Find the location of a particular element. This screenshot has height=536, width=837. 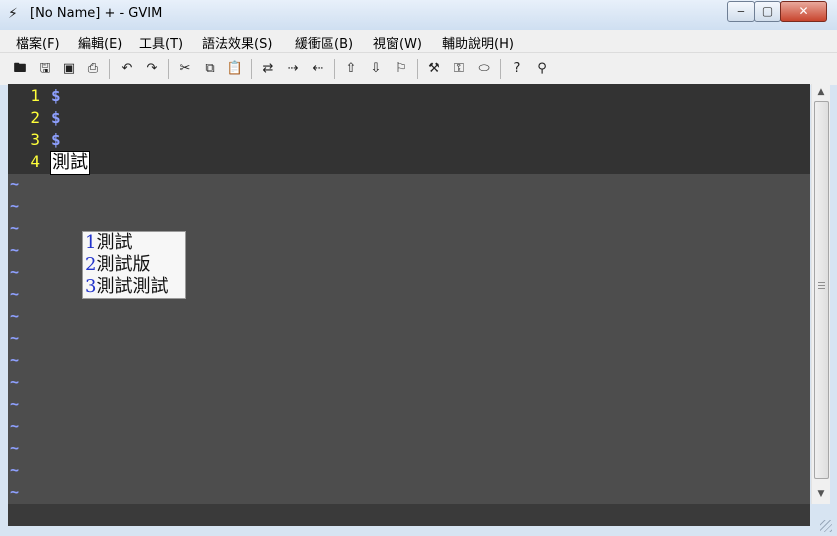

toolbar: 🖿 🖫 ▣ ⎙ ↶ ↷ ✂ ⧉ 📋 ⇄ ⇢ ⇠ ⇧ ⇩ ⚐ ⚒ ⚿ ⬭ ? ⚲ is located at coordinates (418, 68).